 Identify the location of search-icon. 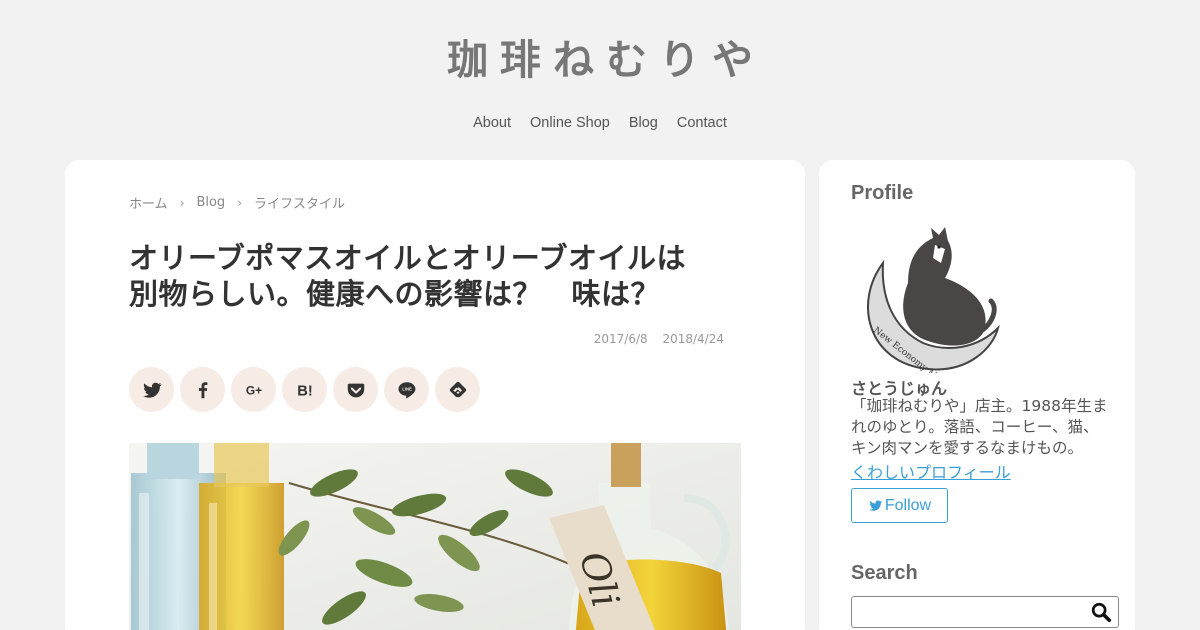
(1101, 612).